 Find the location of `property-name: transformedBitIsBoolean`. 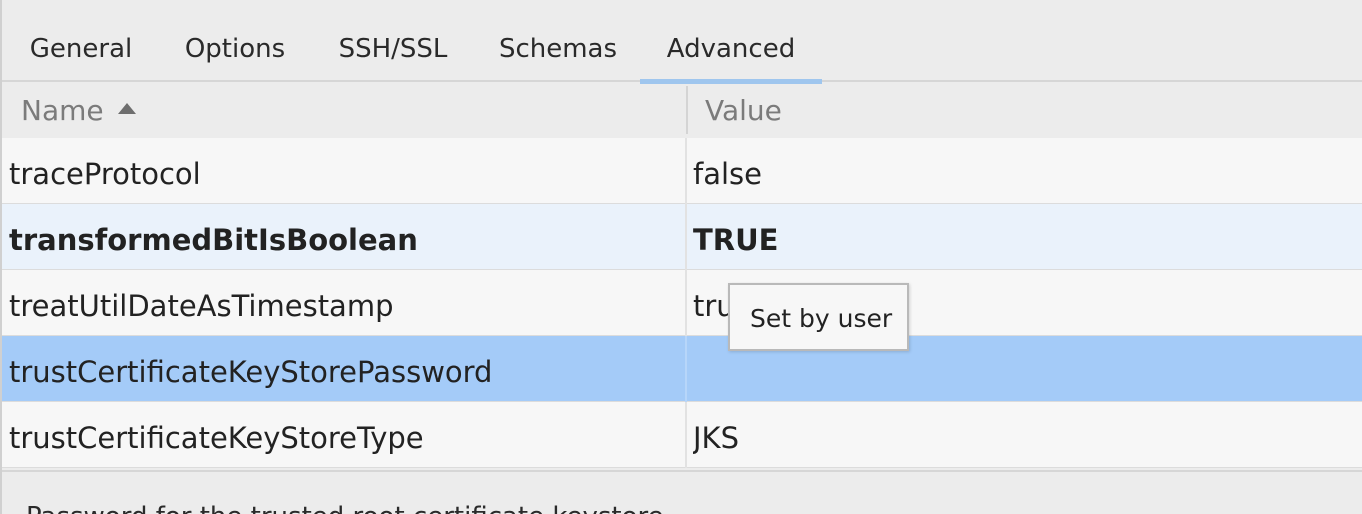

property-name: transformedBitIsBoolean is located at coordinates (213, 240).